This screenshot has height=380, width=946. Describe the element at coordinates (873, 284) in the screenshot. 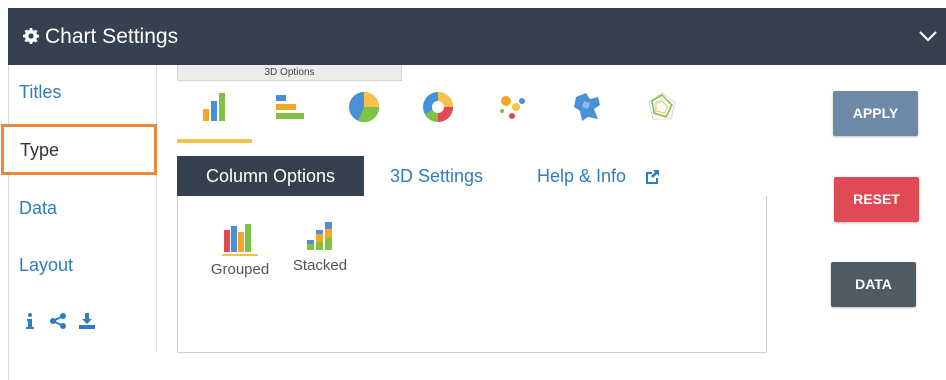

I see `data-button: DATA` at that location.